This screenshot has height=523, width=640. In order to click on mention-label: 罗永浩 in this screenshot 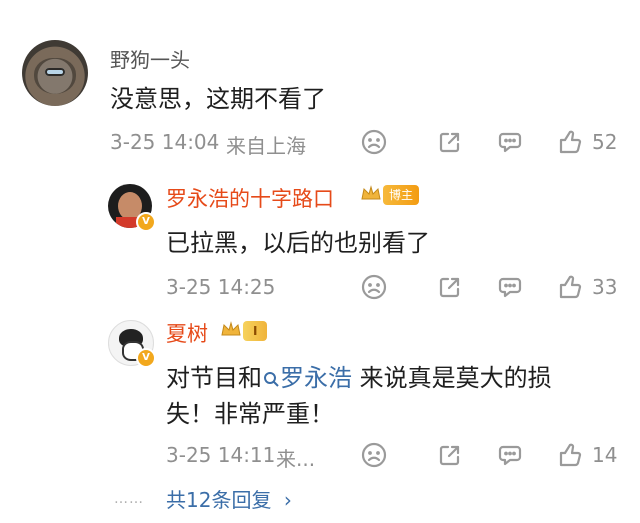, I will do `click(316, 378)`.